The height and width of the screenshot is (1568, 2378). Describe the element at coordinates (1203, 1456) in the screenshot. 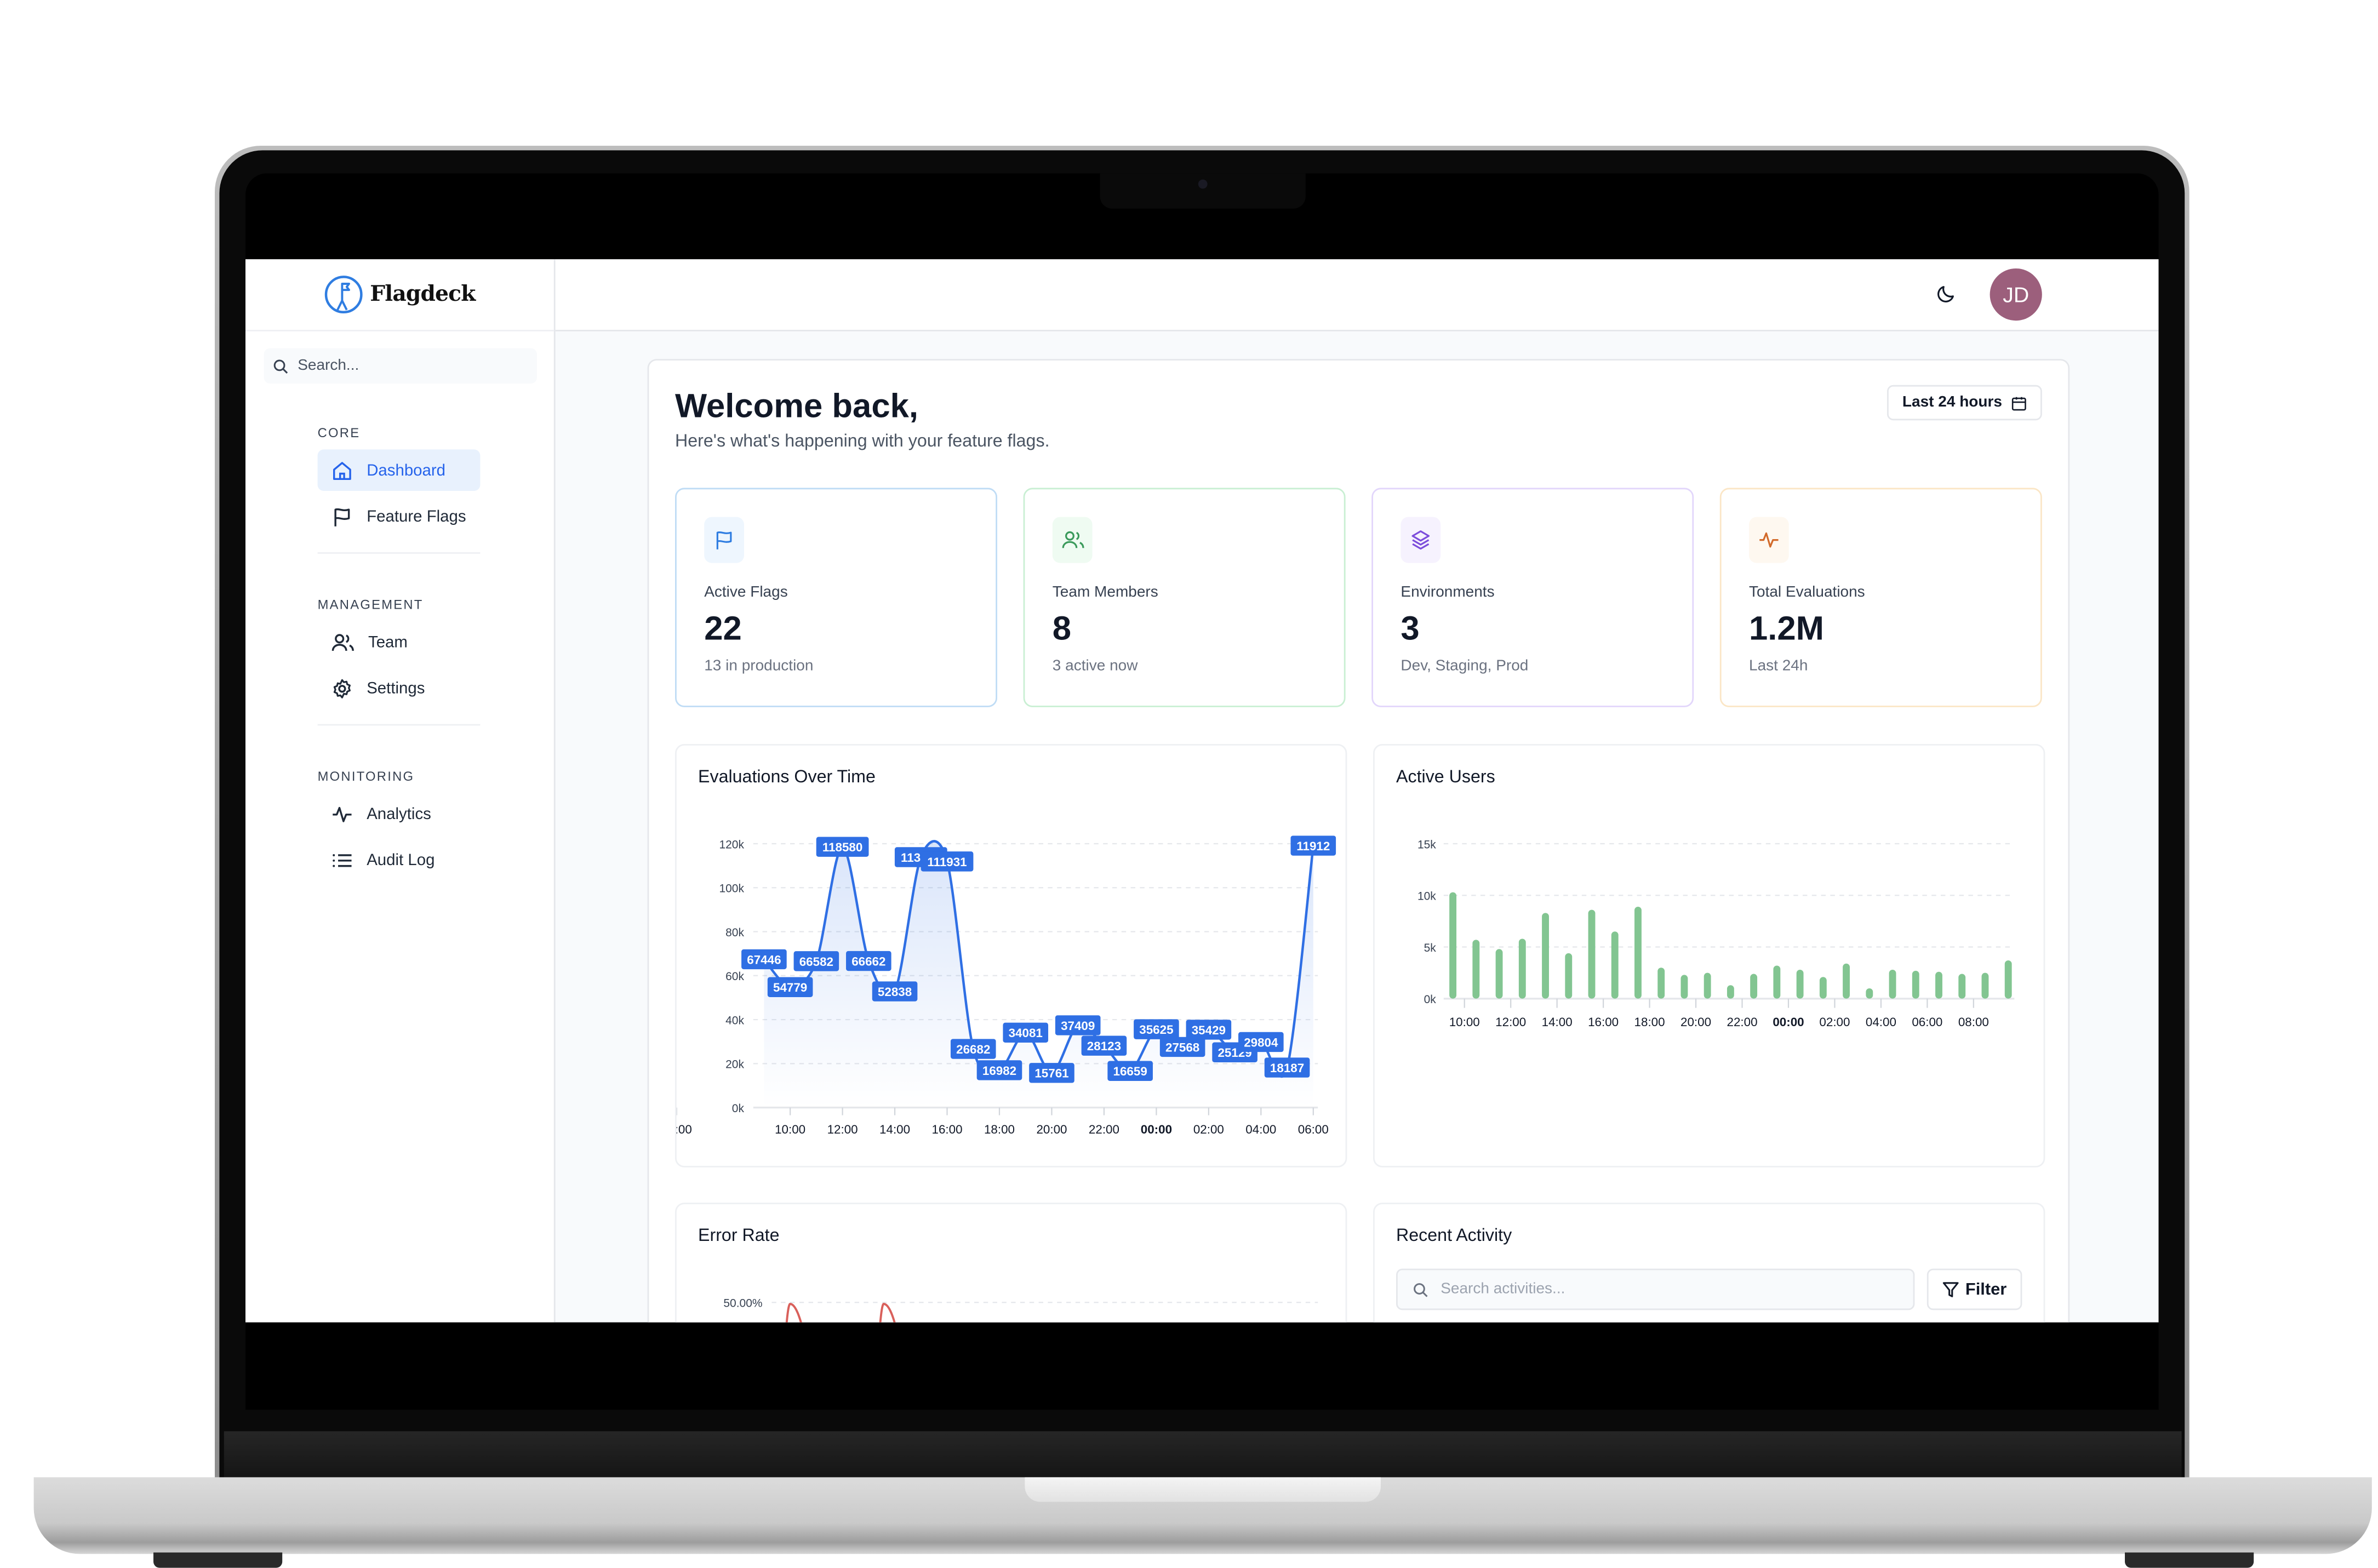

I see `laptop-chin` at that location.